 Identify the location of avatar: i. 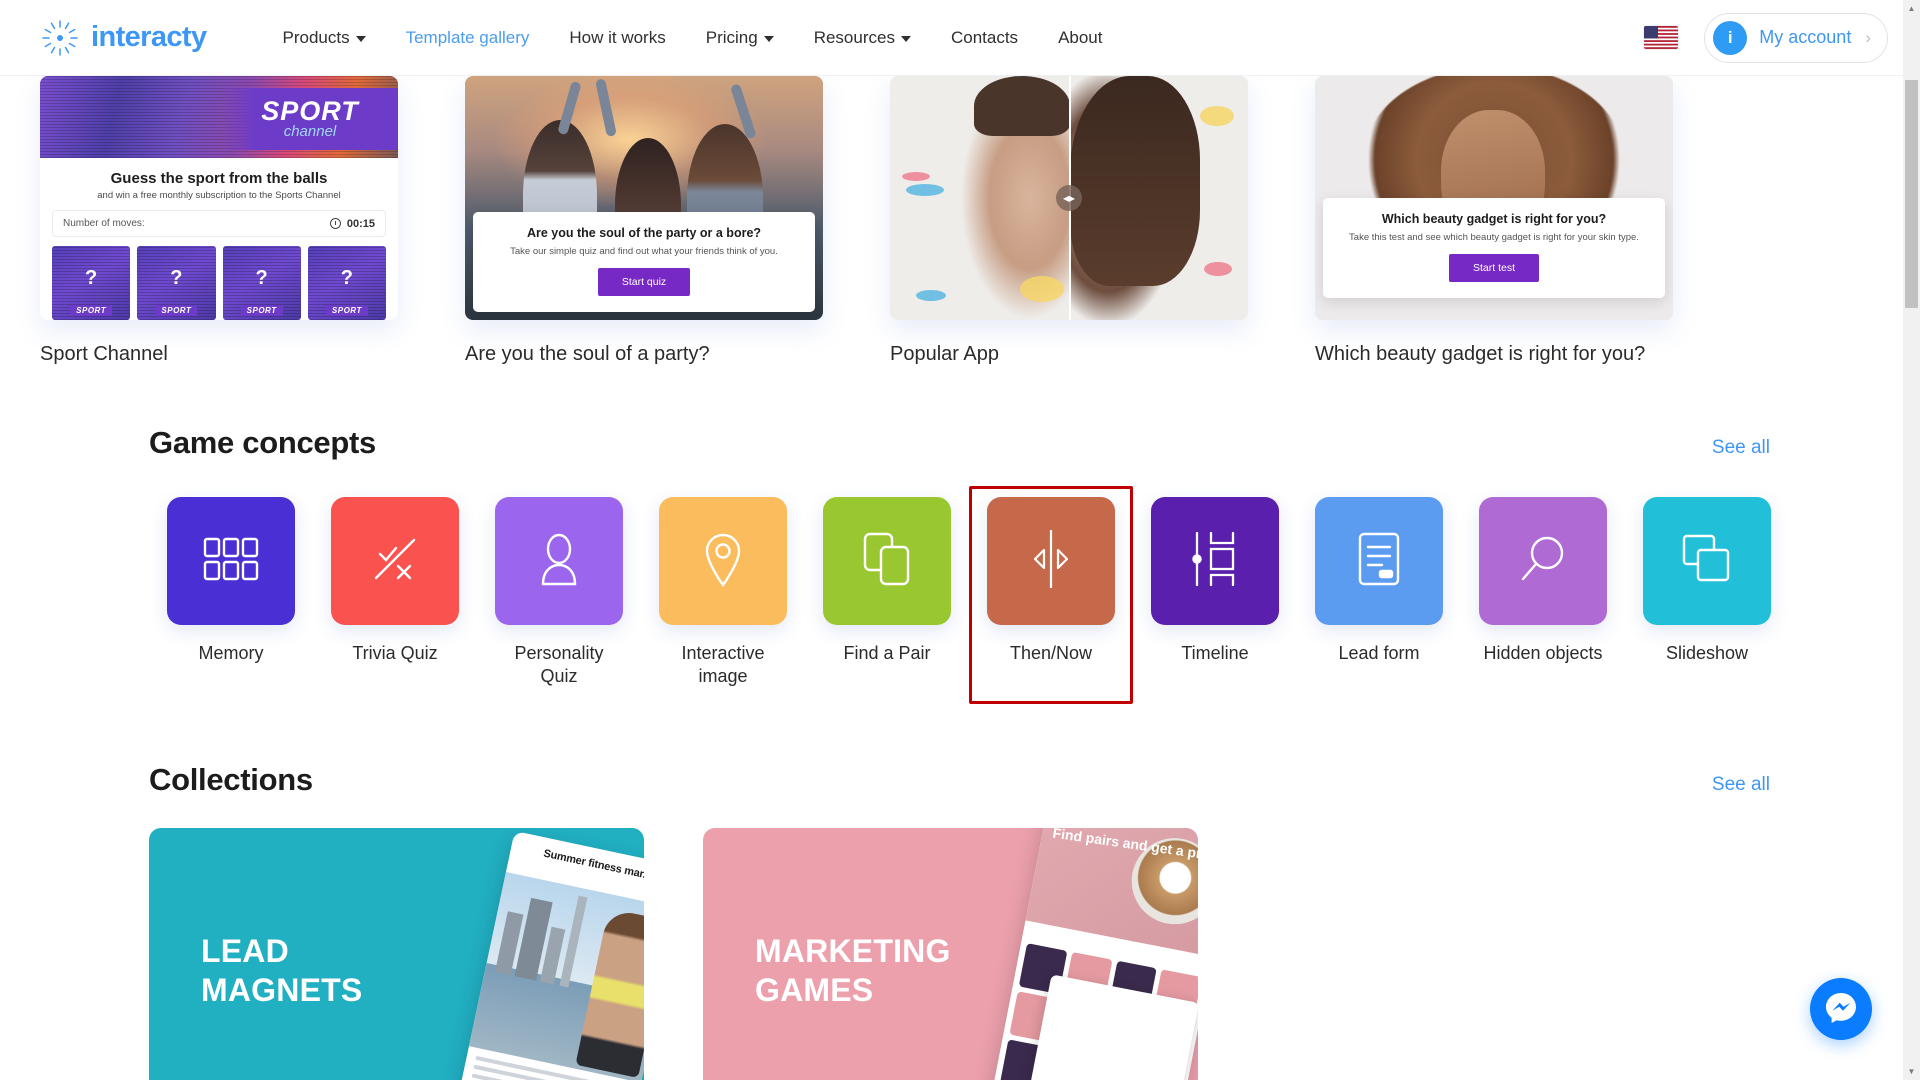
(1730, 37).